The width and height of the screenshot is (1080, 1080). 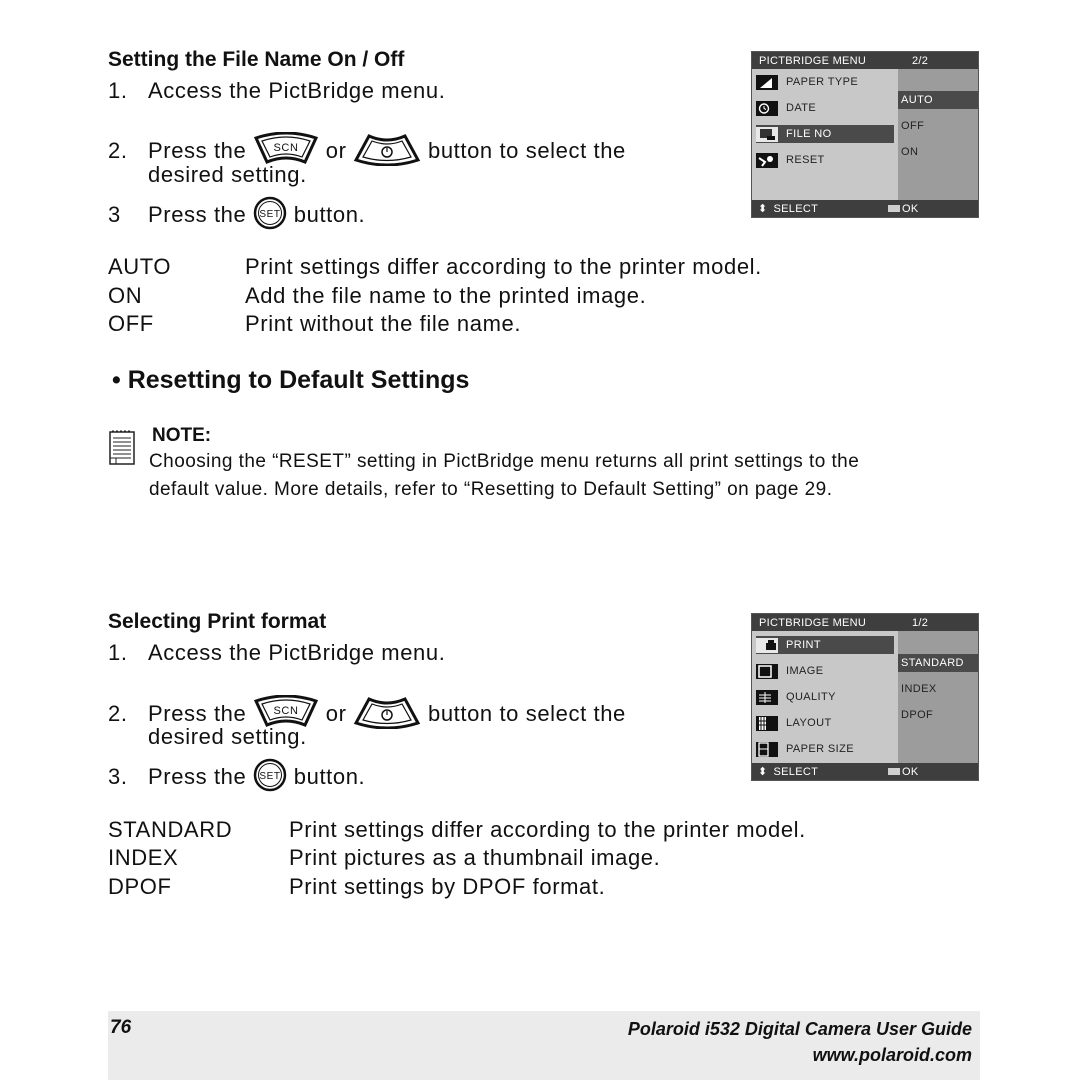 I want to click on lcd-page-indicator: 2/2, so click(x=920, y=60).